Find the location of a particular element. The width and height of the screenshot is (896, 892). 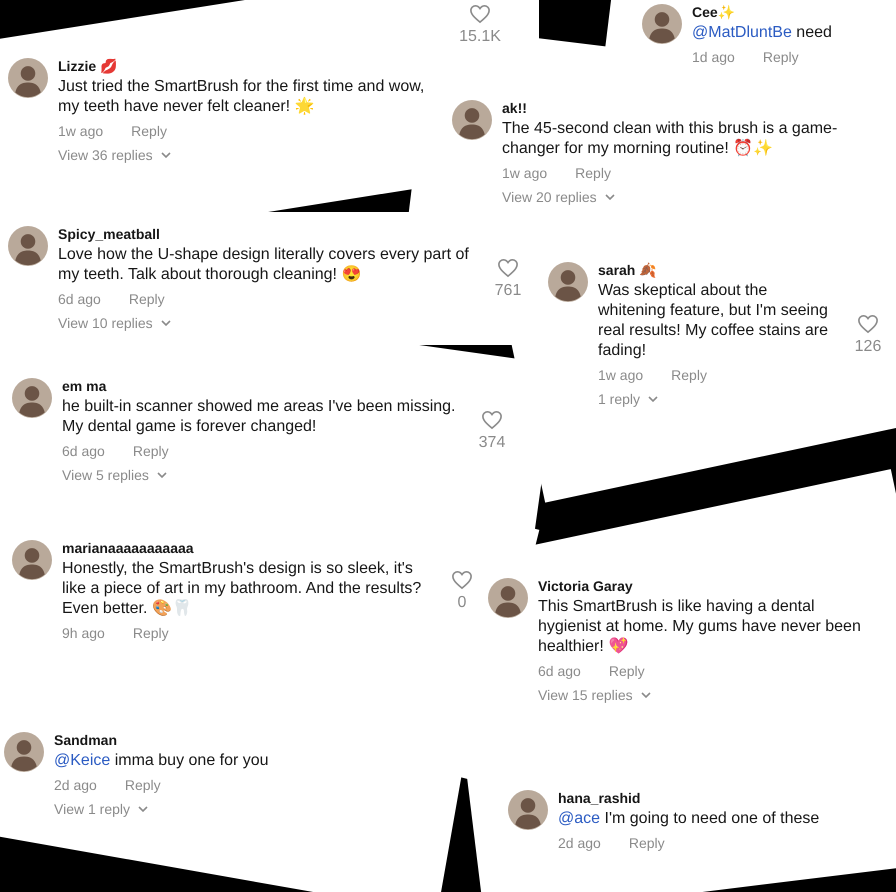

username: Lizzie 💋 is located at coordinates (88, 66).